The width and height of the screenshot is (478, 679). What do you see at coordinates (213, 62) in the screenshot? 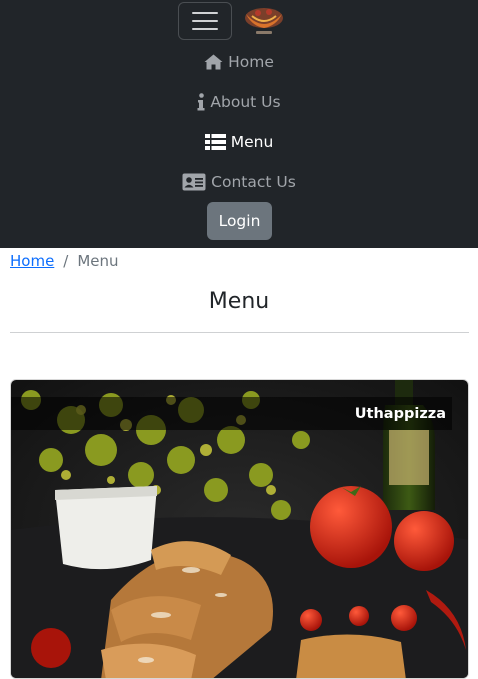
I see `home-icon` at bounding box center [213, 62].